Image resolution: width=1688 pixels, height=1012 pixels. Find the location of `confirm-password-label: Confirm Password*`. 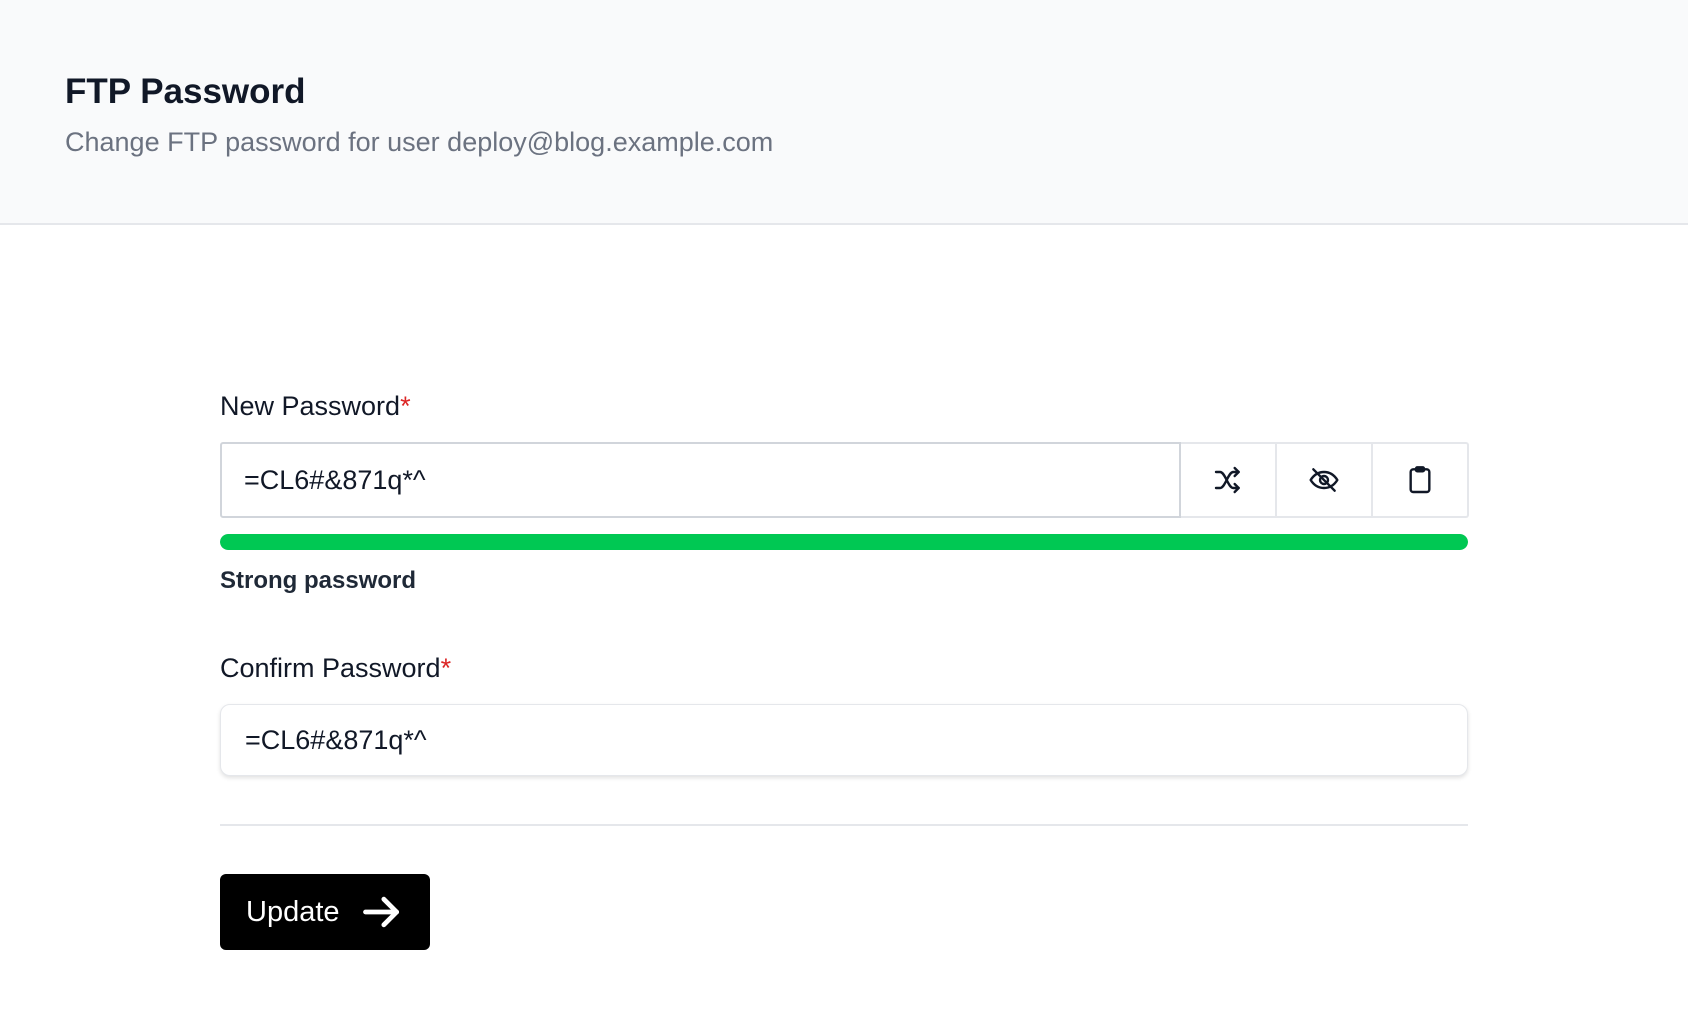

confirm-password-label: Confirm Password* is located at coordinates (844, 668).